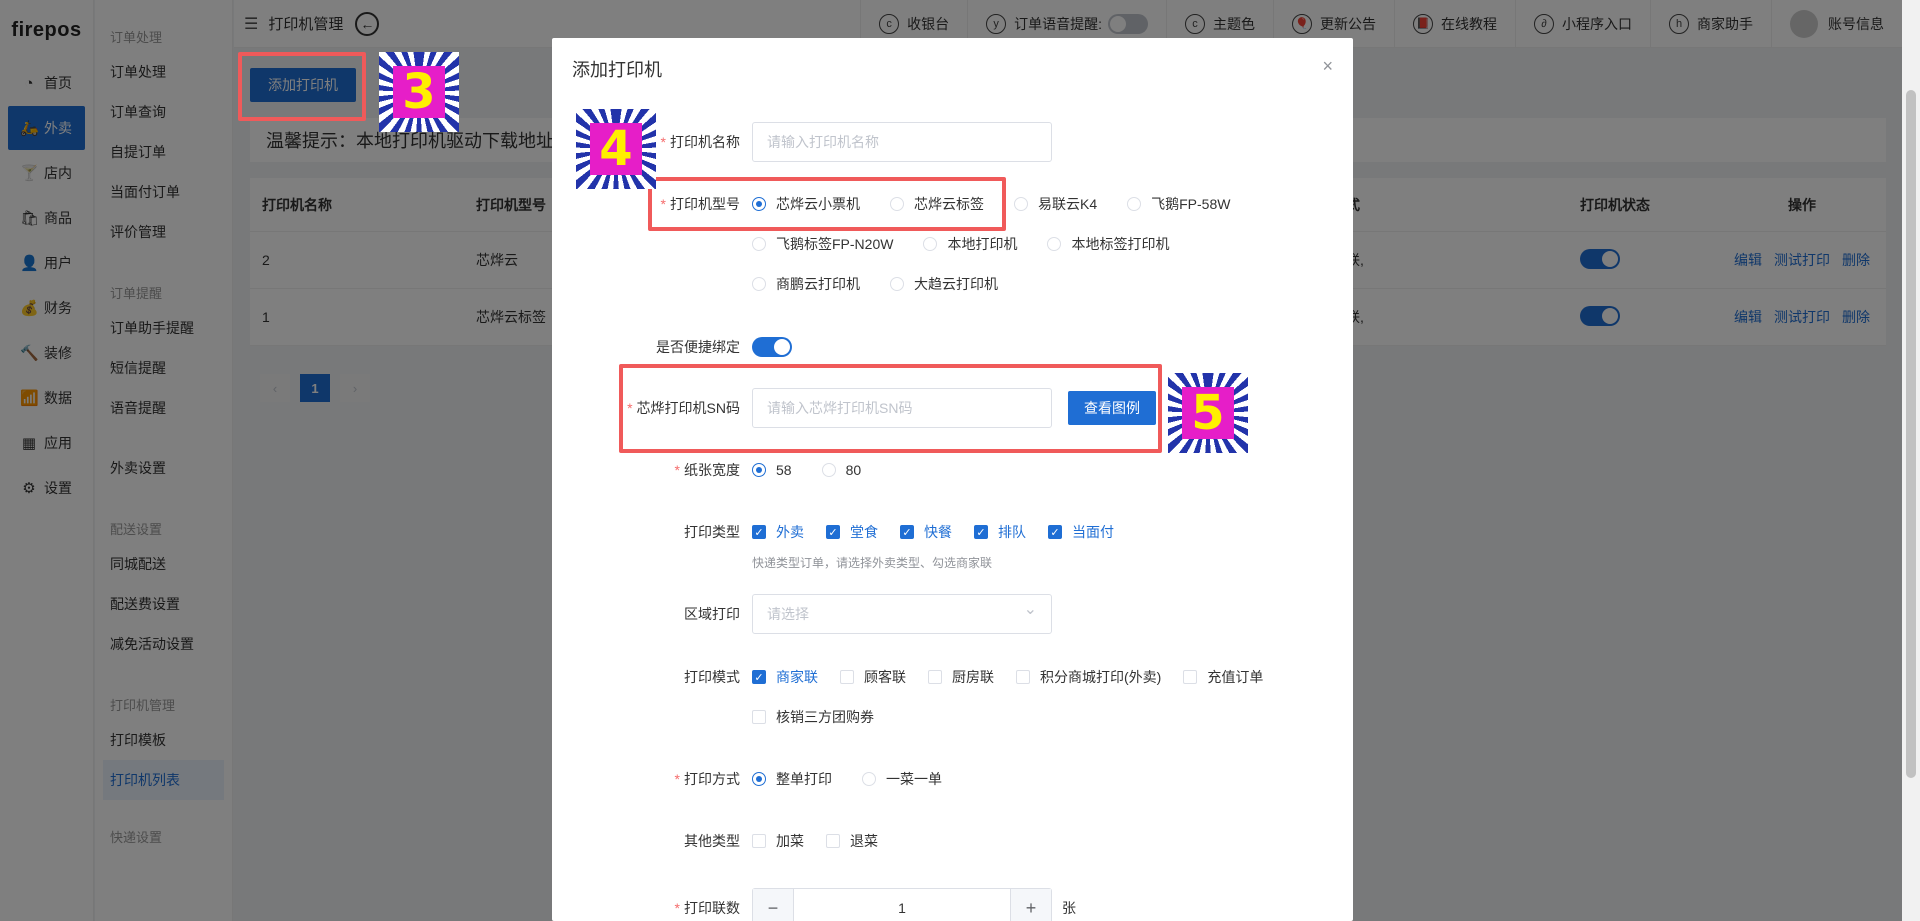  What do you see at coordinates (1069, 908) in the screenshot?
I see `copies-unit: 张` at bounding box center [1069, 908].